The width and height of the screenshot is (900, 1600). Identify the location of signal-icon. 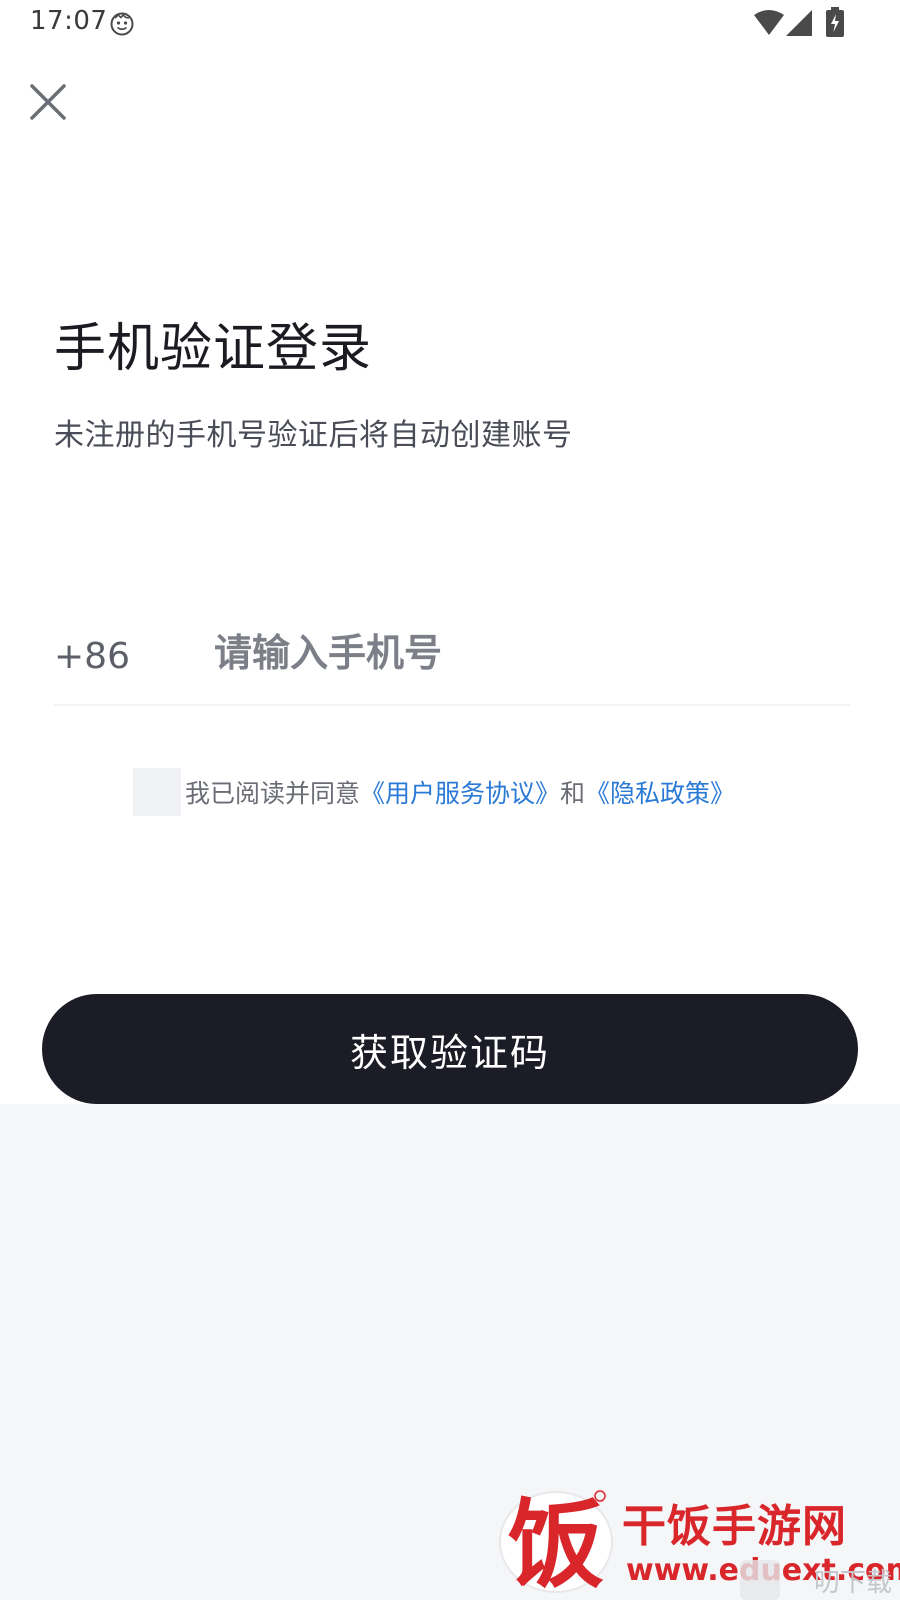
(799, 23).